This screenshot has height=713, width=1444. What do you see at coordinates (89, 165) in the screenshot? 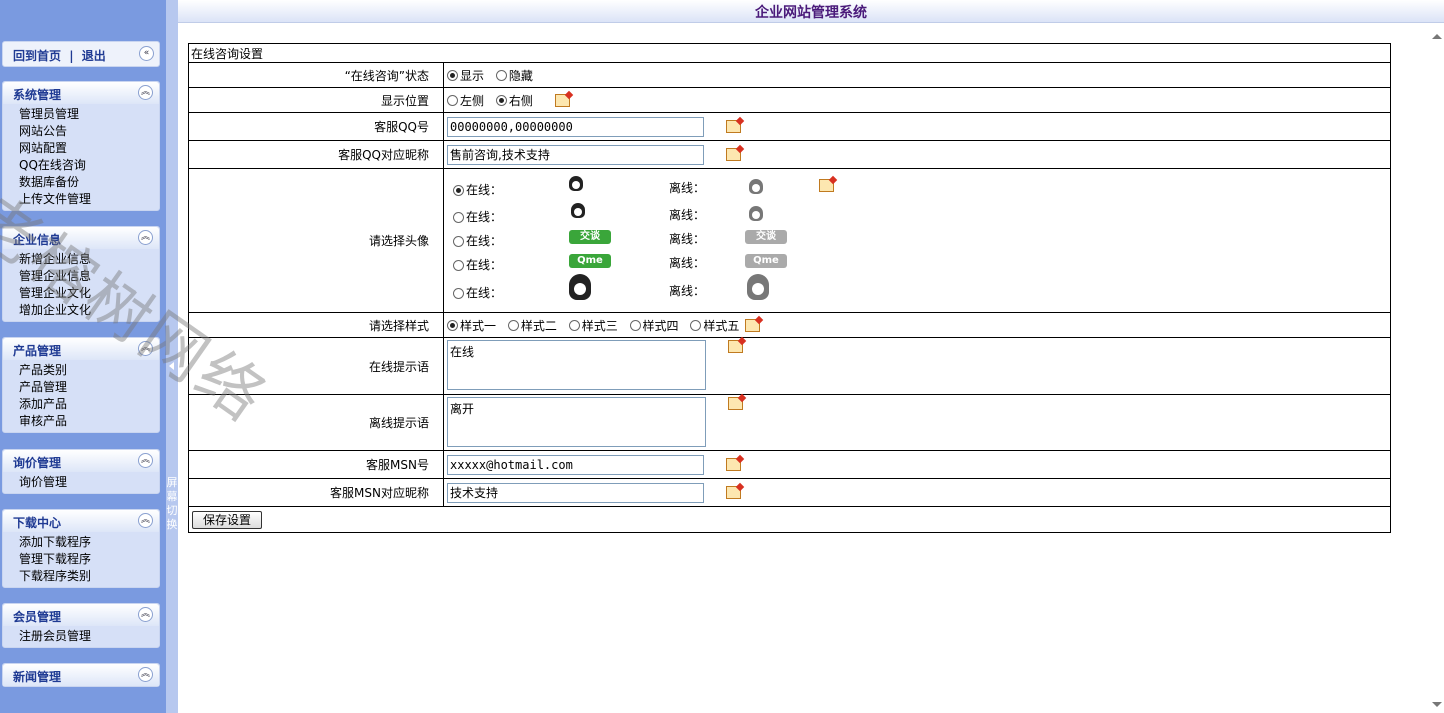
I see `menu-item-qq-online: QQ在线咨询` at bounding box center [89, 165].